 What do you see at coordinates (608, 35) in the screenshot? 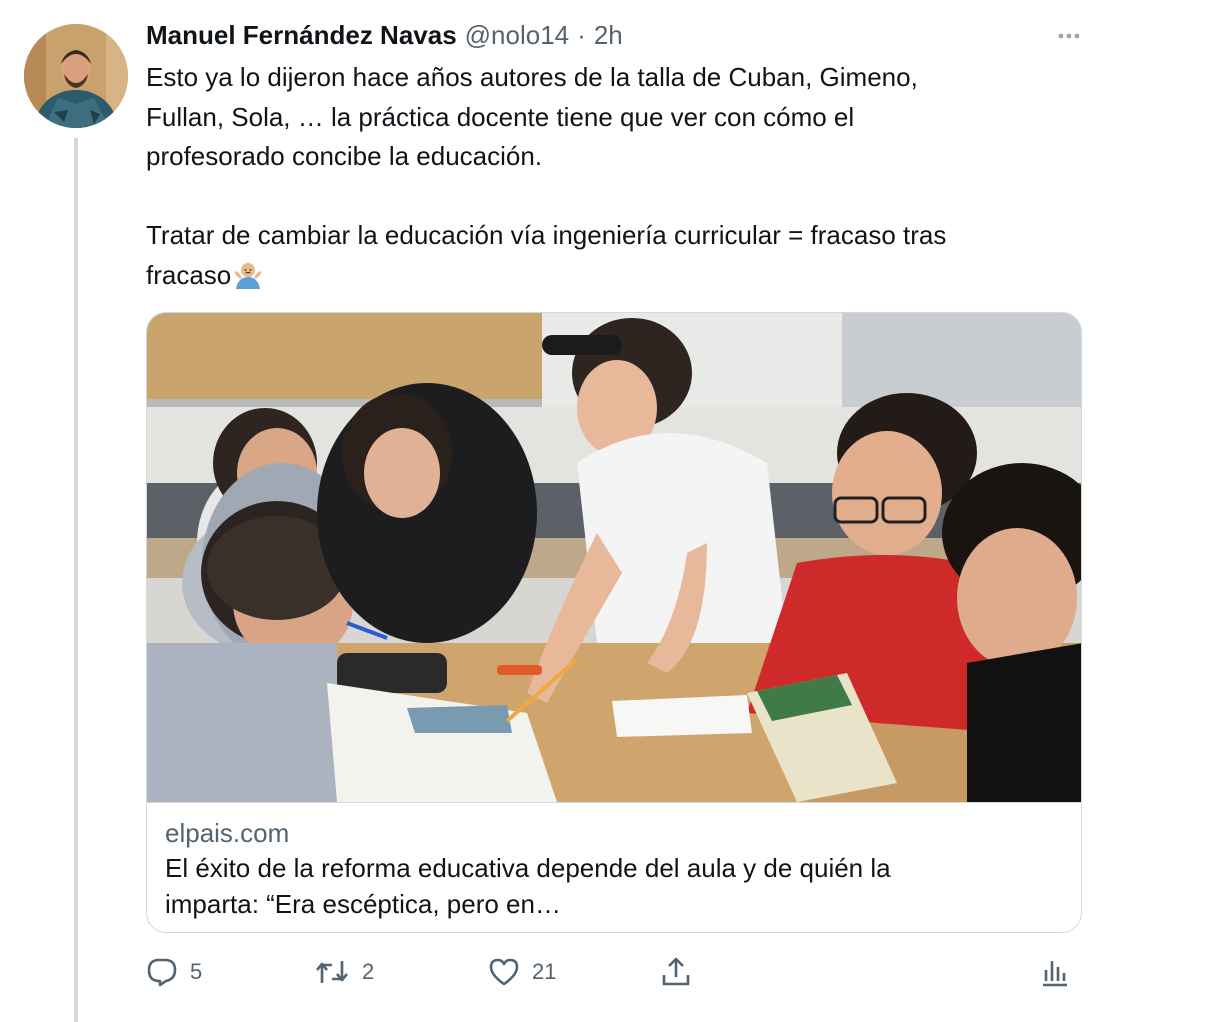
I see `tweet-timestamp: 2h` at bounding box center [608, 35].